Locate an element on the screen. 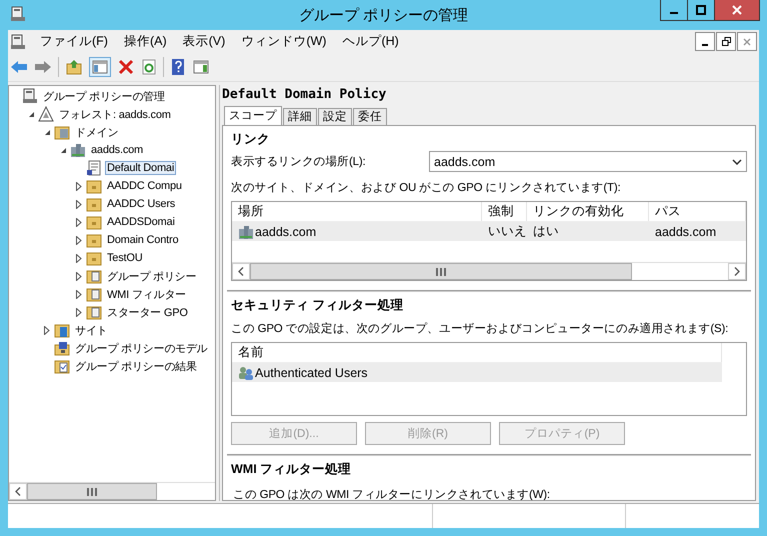 The width and height of the screenshot is (767, 536). list-label: 次のサイト、ドメイン、および OU がこの GPO にリンクされています(T): is located at coordinates (426, 188).